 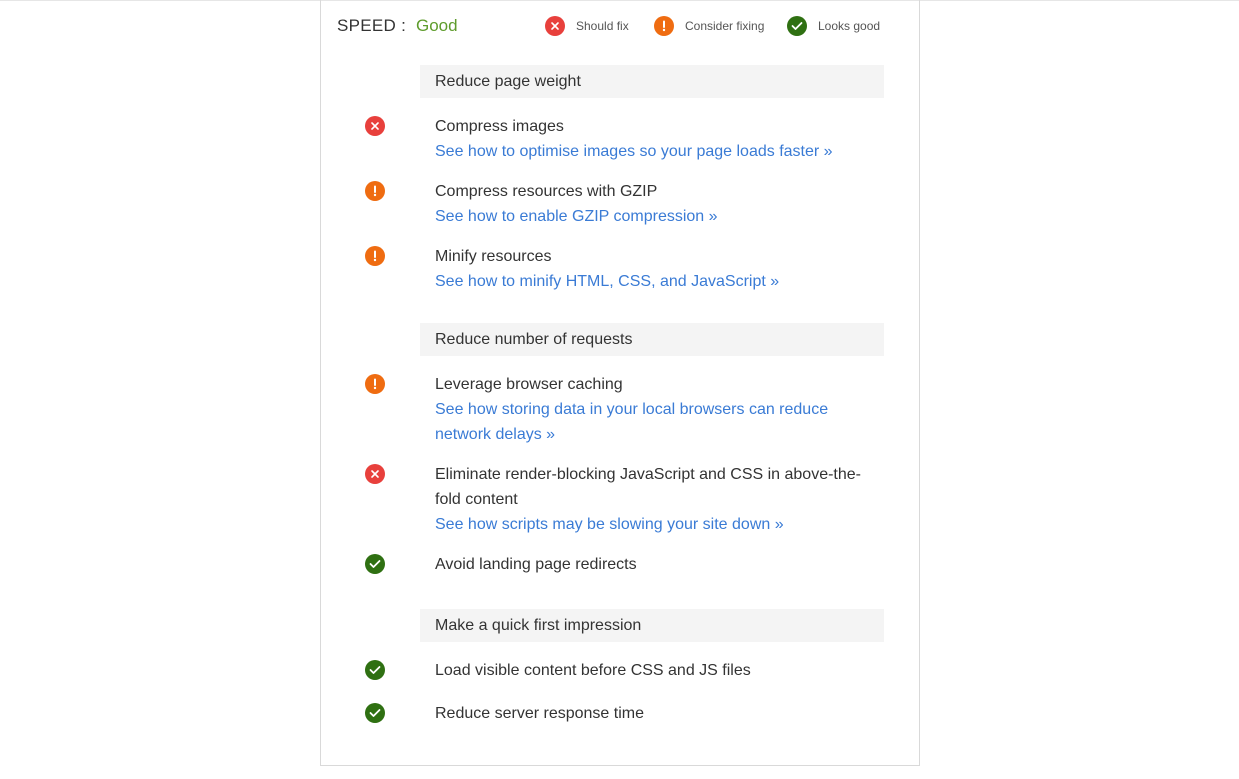 What do you see at coordinates (655, 216) in the screenshot?
I see `audit-help-link: See how to enable GZIP compression »` at bounding box center [655, 216].